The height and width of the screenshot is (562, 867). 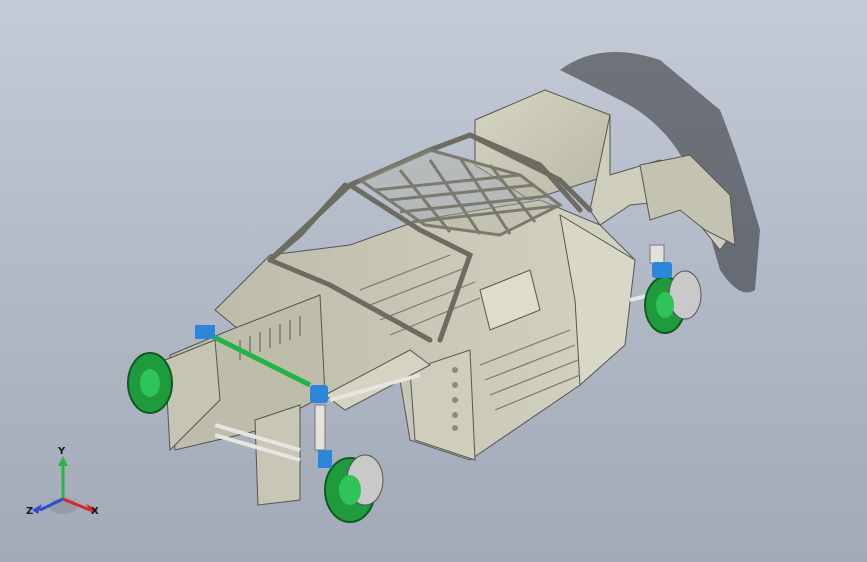 I want to click on y-axis-label: Y, so click(x=62, y=451).